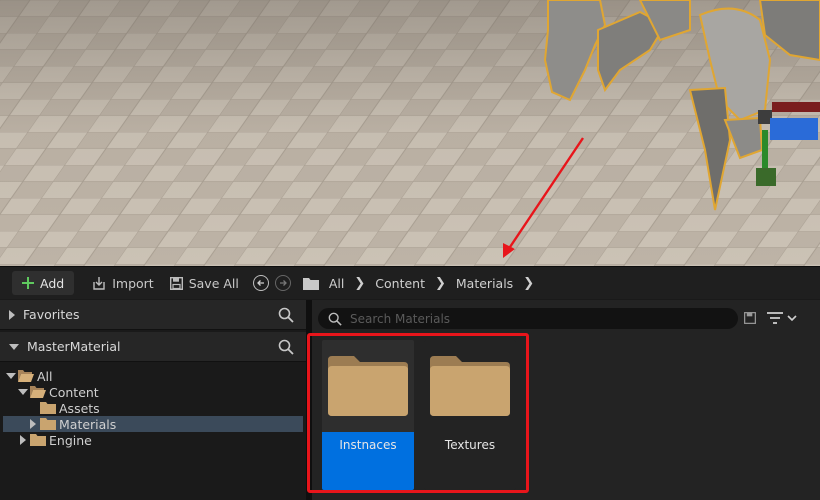 Image resolution: width=820 pixels, height=500 pixels. I want to click on tree-item-label: Materials, so click(88, 424).